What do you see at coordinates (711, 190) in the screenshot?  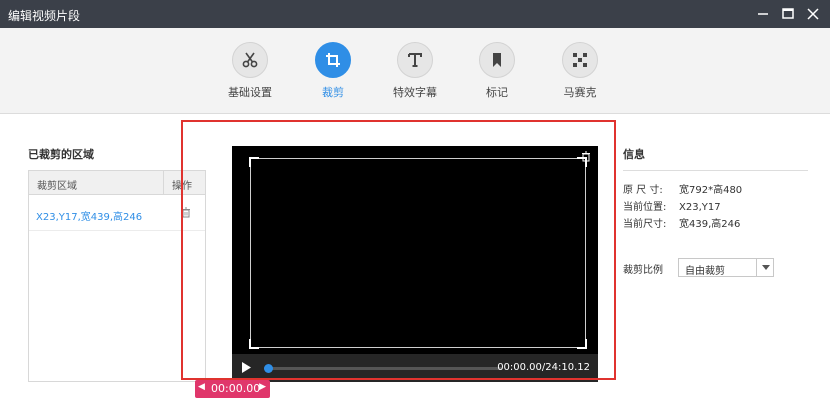 I see `original-size-value: 宽792*高480` at bounding box center [711, 190].